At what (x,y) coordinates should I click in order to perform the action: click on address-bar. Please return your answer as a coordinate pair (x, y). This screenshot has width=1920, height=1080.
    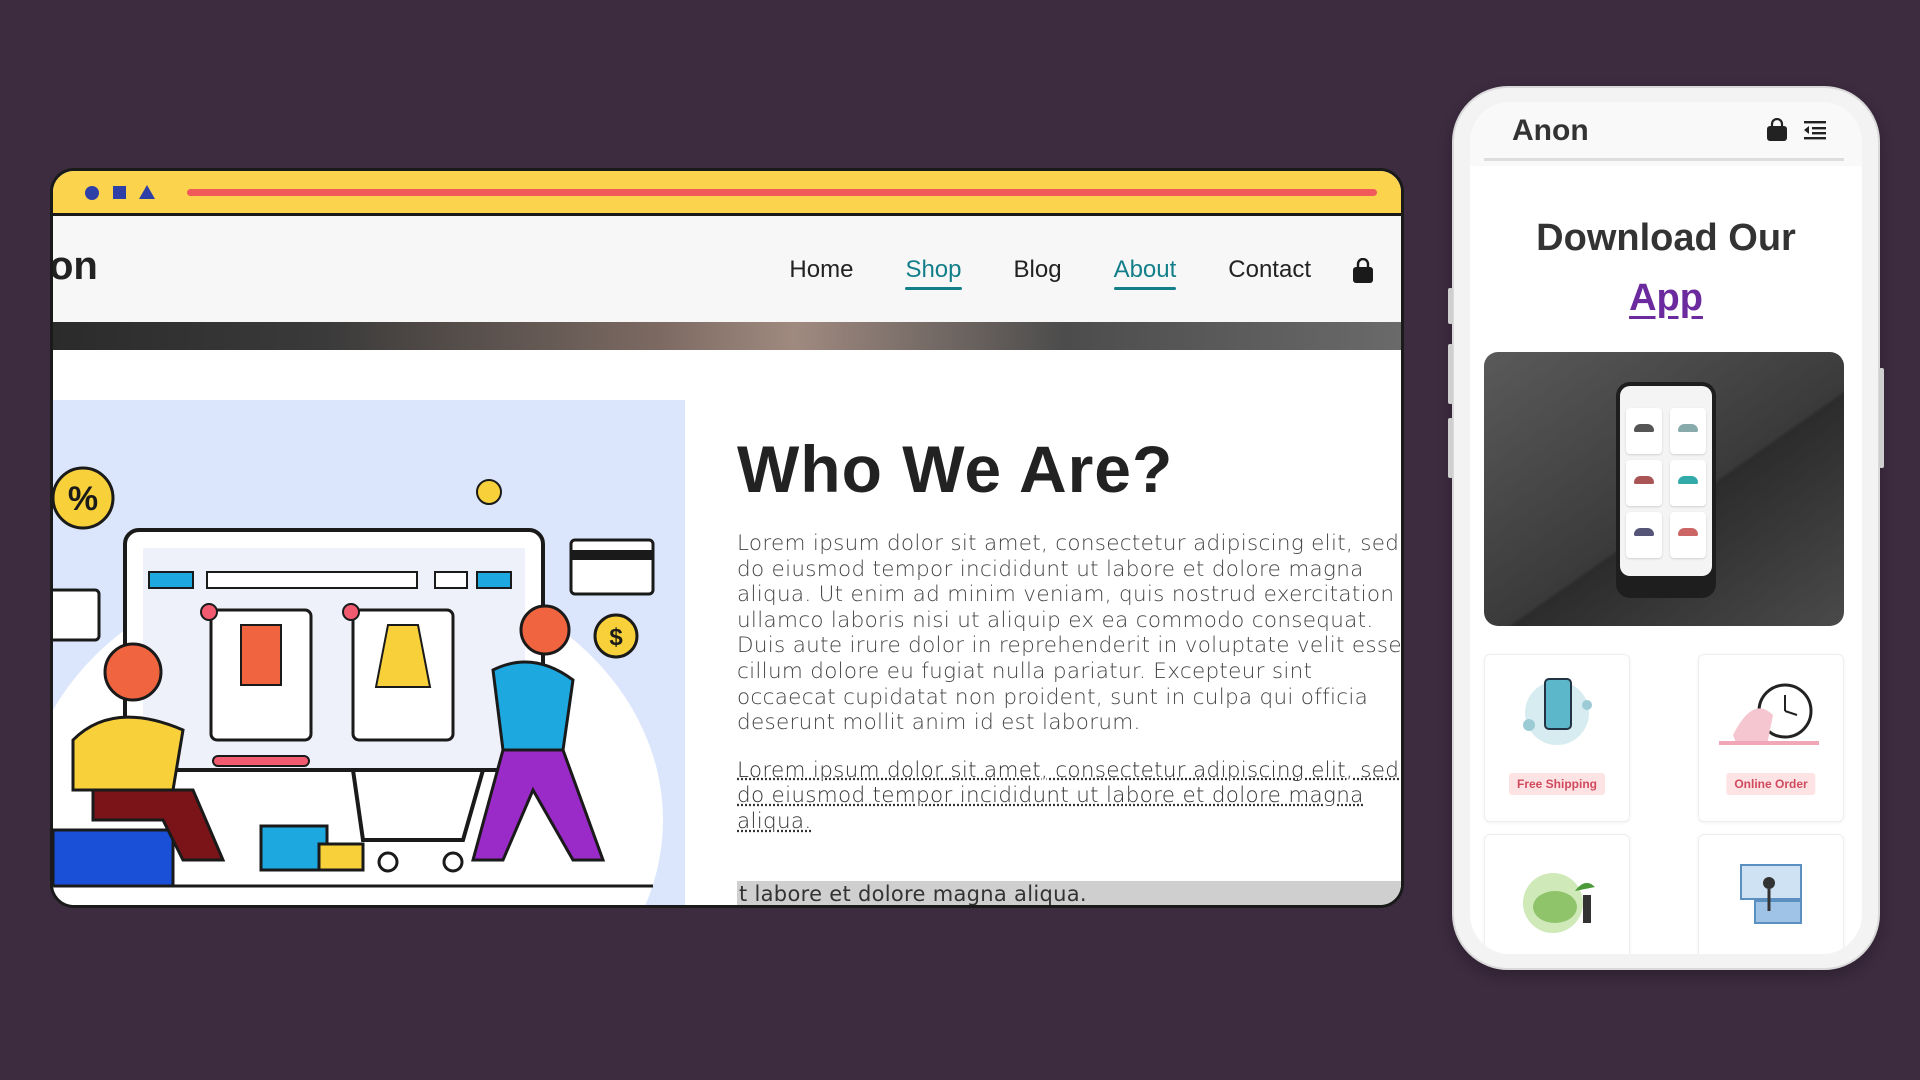
    Looking at the image, I should click on (782, 192).